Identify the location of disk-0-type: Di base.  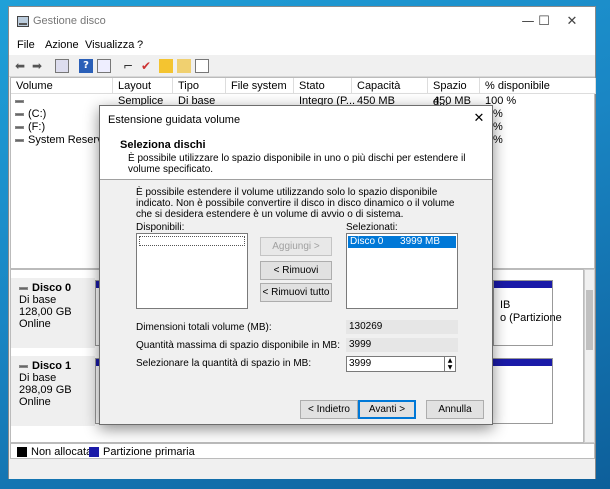
(38, 300).